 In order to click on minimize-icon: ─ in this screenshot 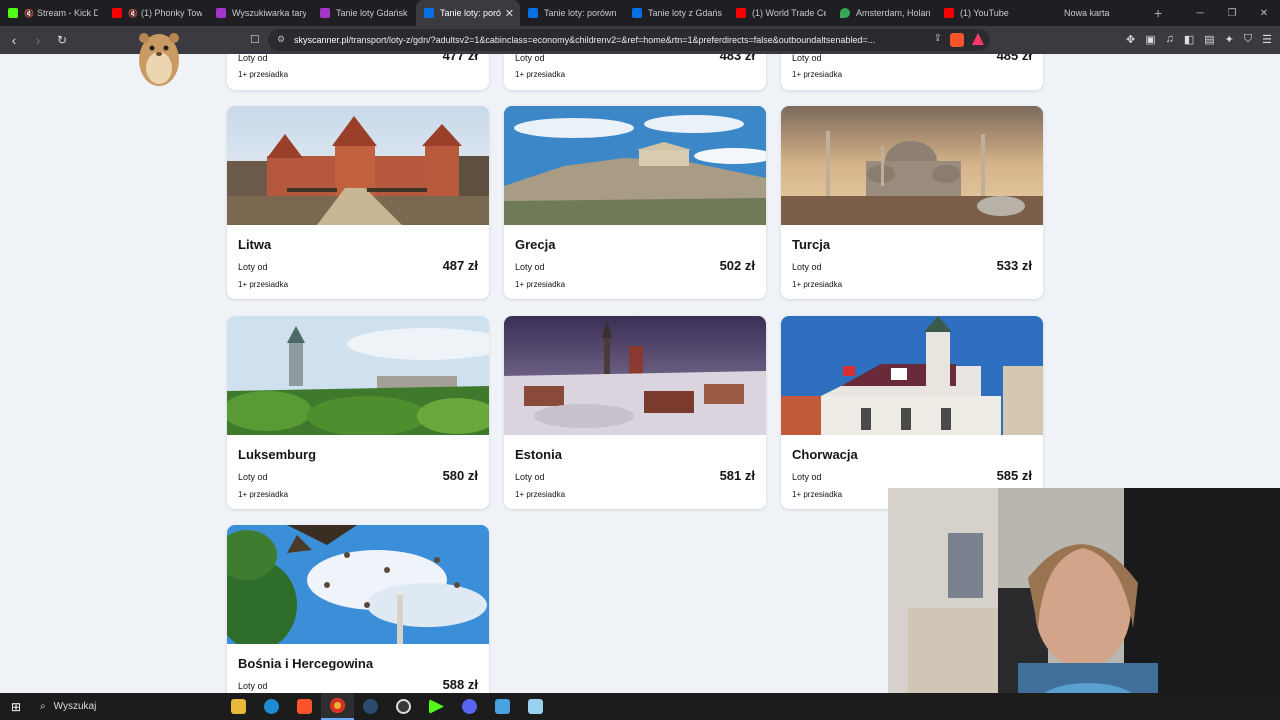, I will do `click(1200, 13)`.